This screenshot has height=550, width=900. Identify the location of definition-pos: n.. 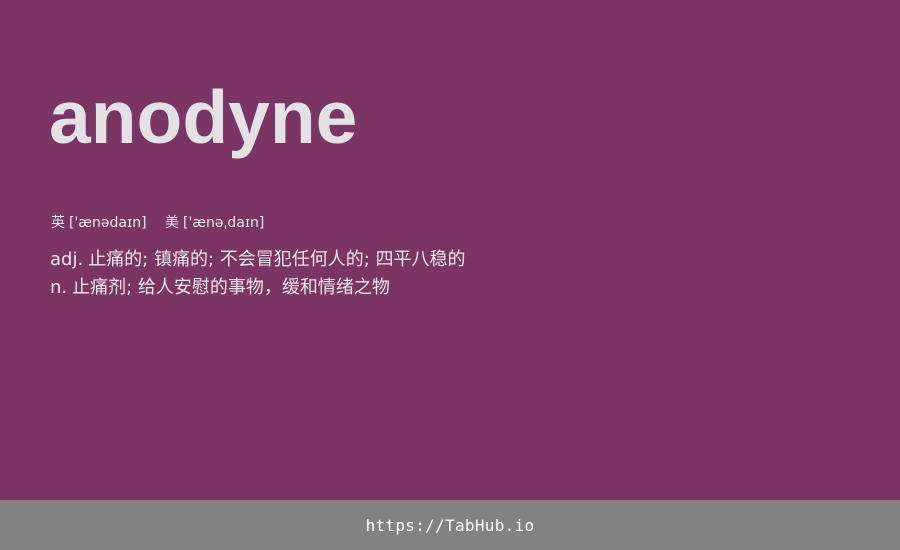
(59, 287).